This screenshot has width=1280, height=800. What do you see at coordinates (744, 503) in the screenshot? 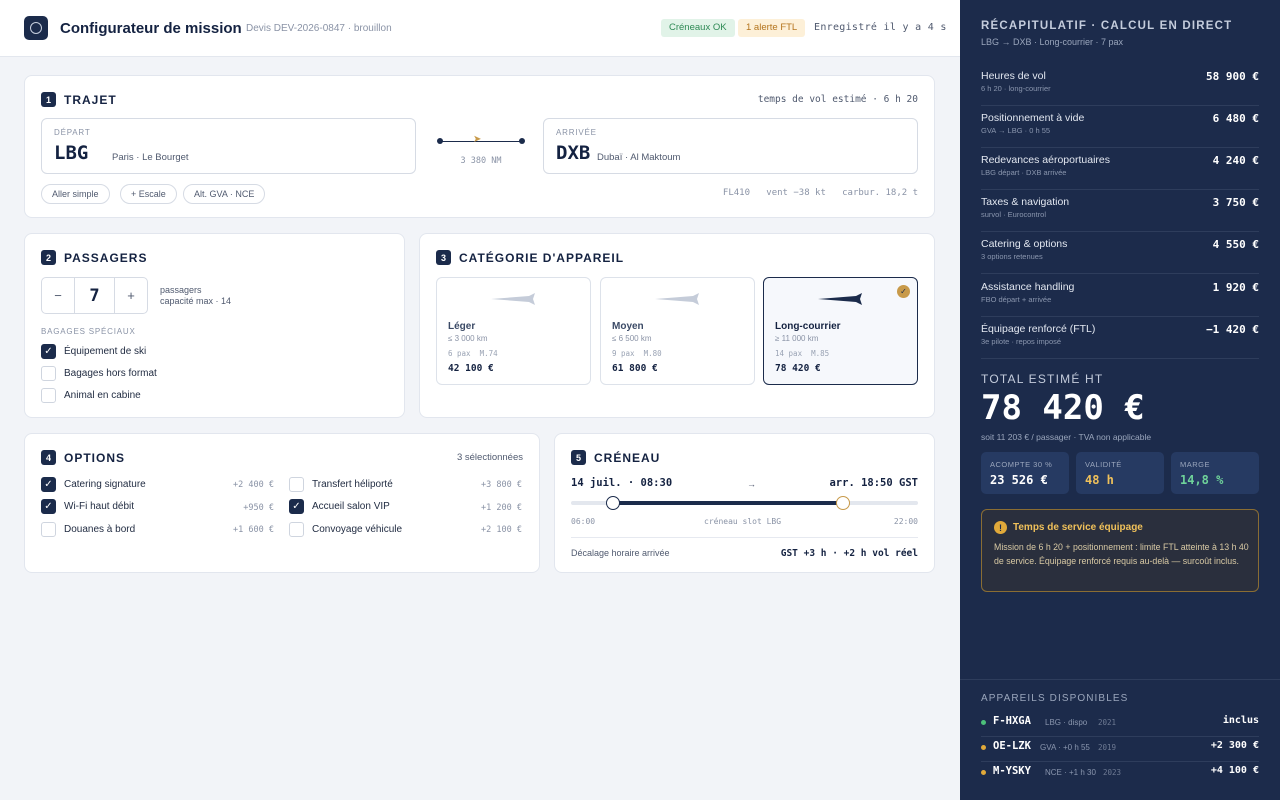
I see `slot-range-slider` at bounding box center [744, 503].